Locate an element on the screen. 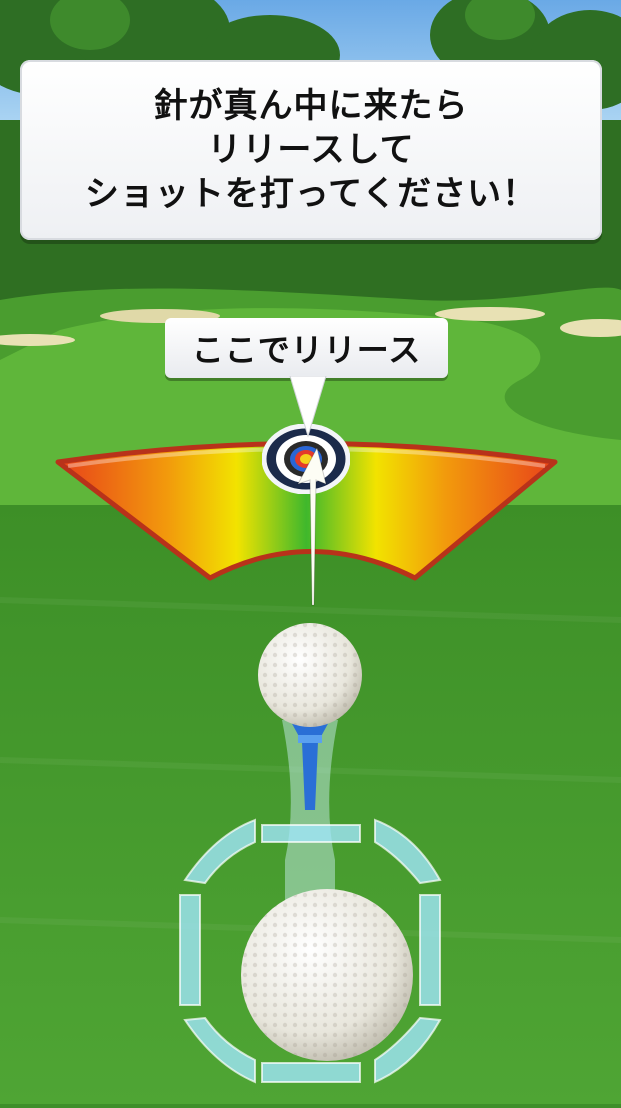 The image size is (621, 1108). instruction-line-3: ショットを打ってください！ is located at coordinates (311, 194).